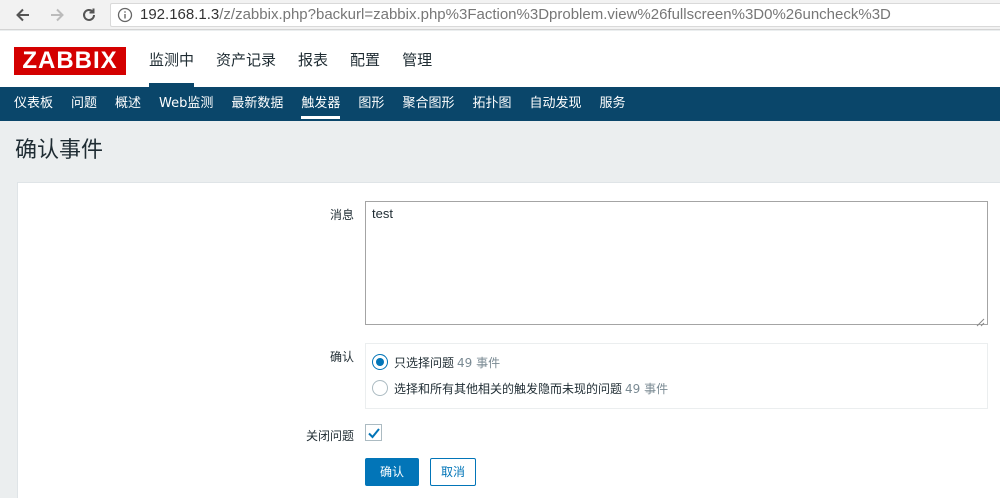  What do you see at coordinates (380, 388) in the screenshot?
I see `radio-button` at bounding box center [380, 388].